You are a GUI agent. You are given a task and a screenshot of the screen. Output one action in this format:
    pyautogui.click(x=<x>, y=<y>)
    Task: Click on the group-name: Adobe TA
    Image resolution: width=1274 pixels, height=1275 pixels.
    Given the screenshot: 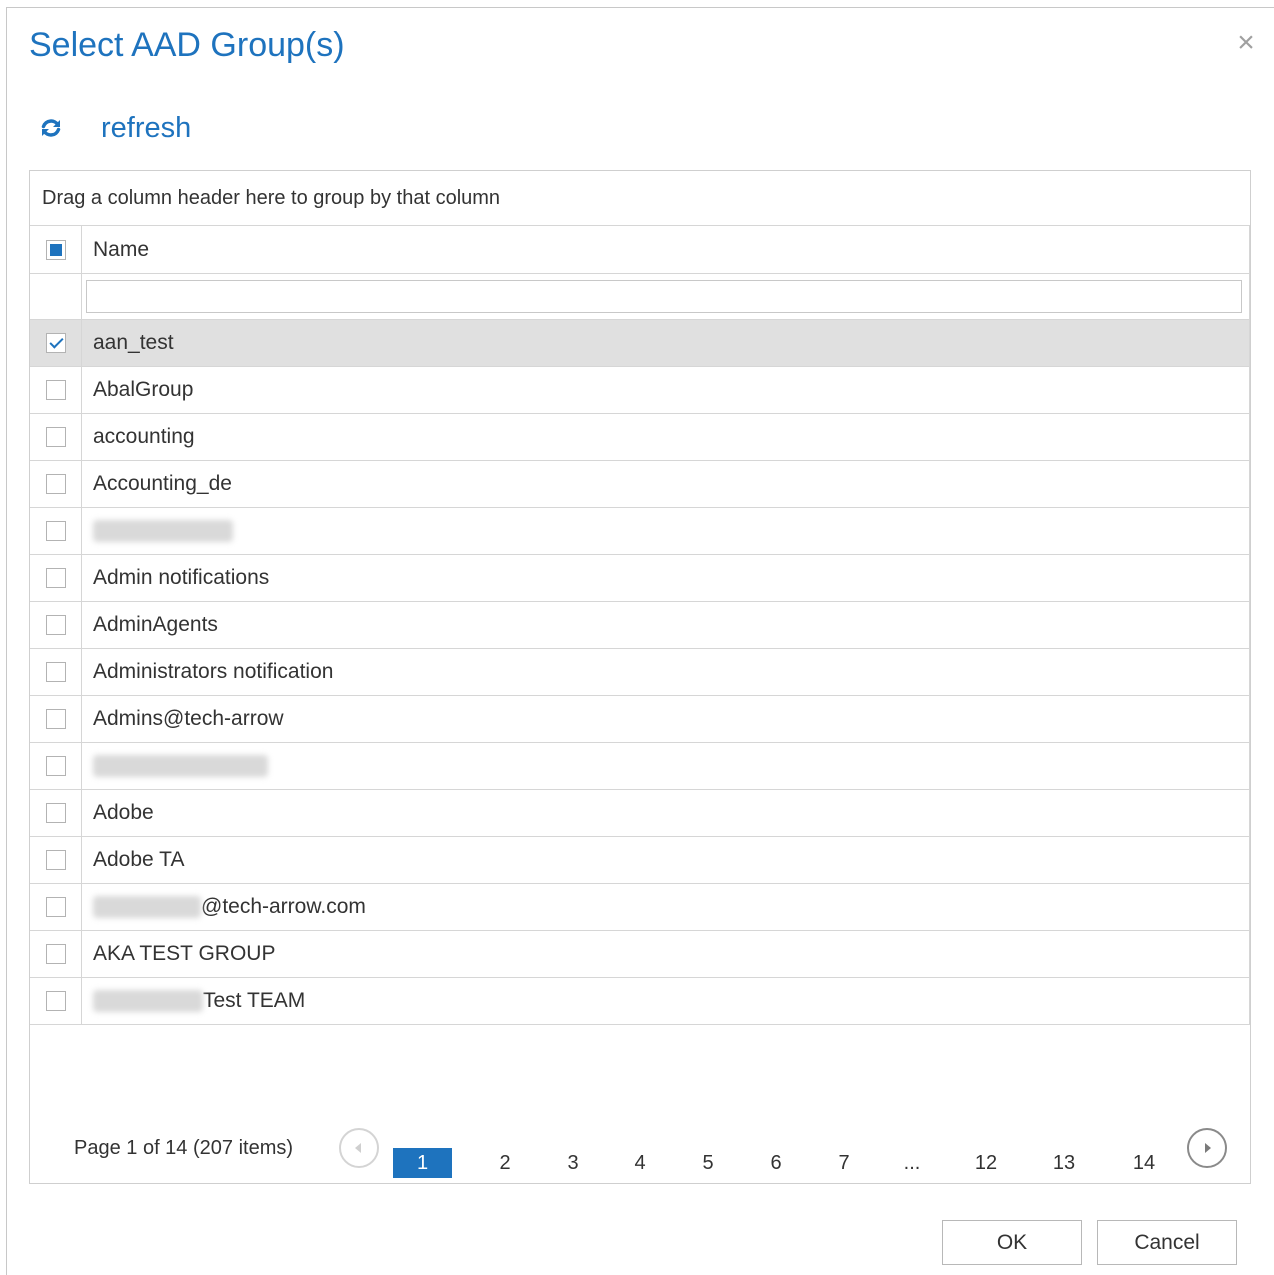 What is the action you would take?
    pyautogui.click(x=139, y=859)
    